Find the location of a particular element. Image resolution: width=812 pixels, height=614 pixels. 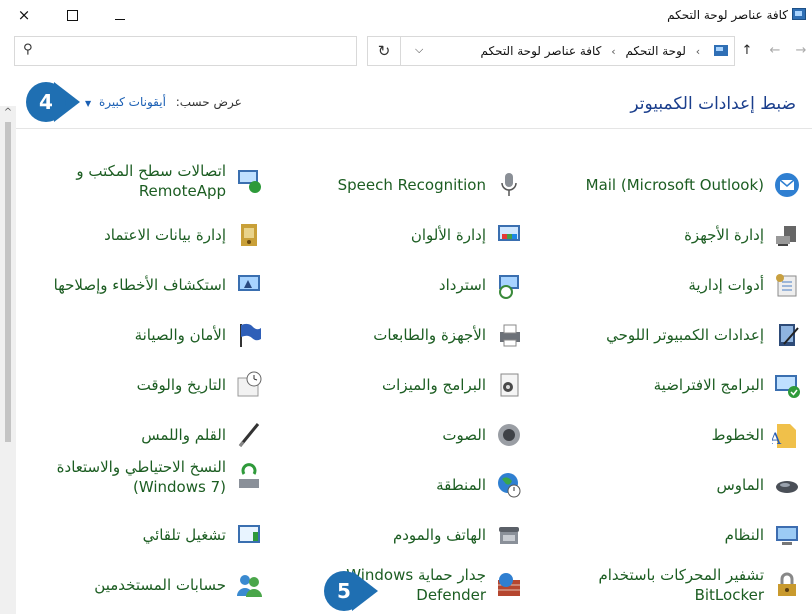

item-mail: Mail (Microsoft Outlook) is located at coordinates (684, 185).